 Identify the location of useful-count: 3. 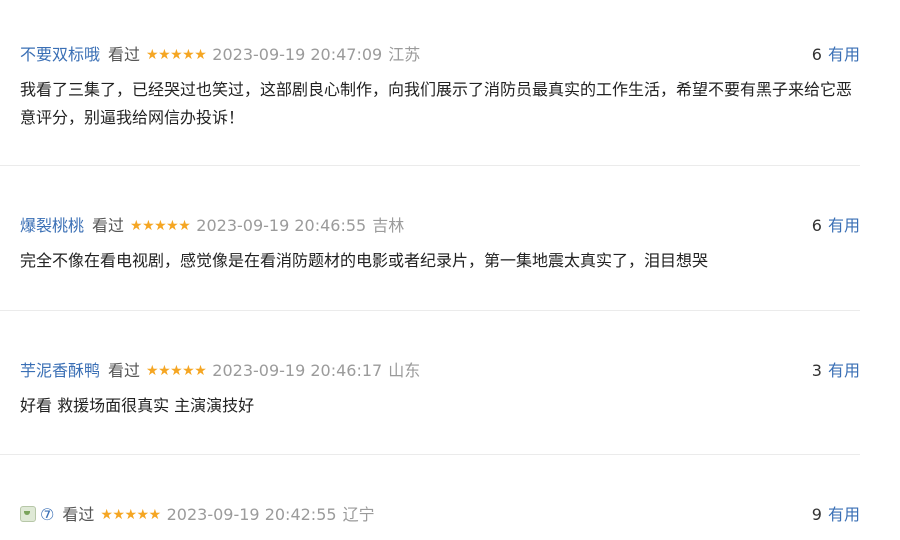
(816, 370).